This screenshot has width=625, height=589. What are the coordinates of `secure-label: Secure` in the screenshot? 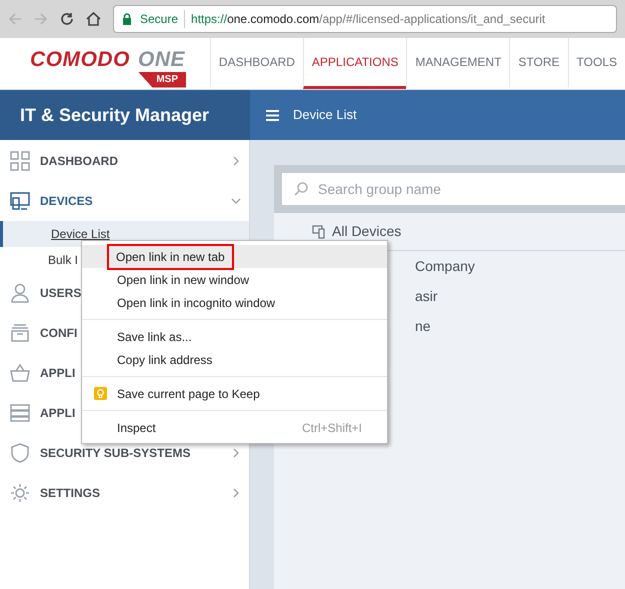 It's located at (159, 19).